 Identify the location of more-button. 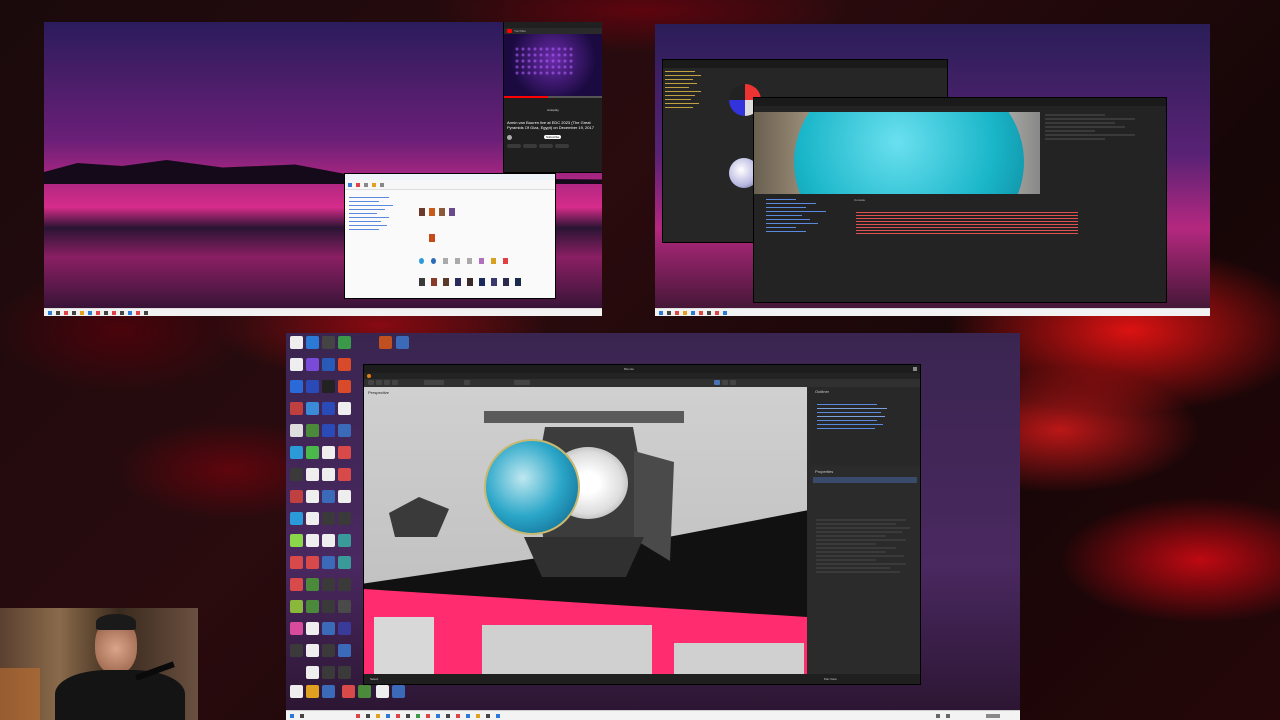
(562, 146).